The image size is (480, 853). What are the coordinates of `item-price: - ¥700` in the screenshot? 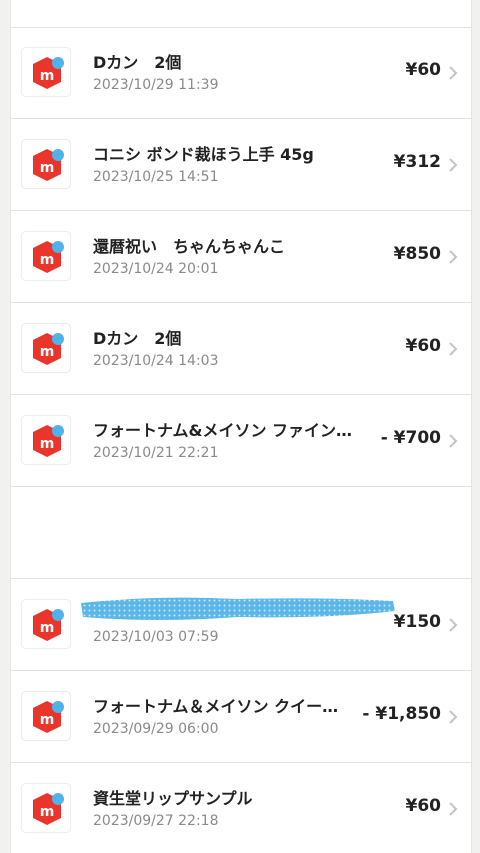 It's located at (410, 438).